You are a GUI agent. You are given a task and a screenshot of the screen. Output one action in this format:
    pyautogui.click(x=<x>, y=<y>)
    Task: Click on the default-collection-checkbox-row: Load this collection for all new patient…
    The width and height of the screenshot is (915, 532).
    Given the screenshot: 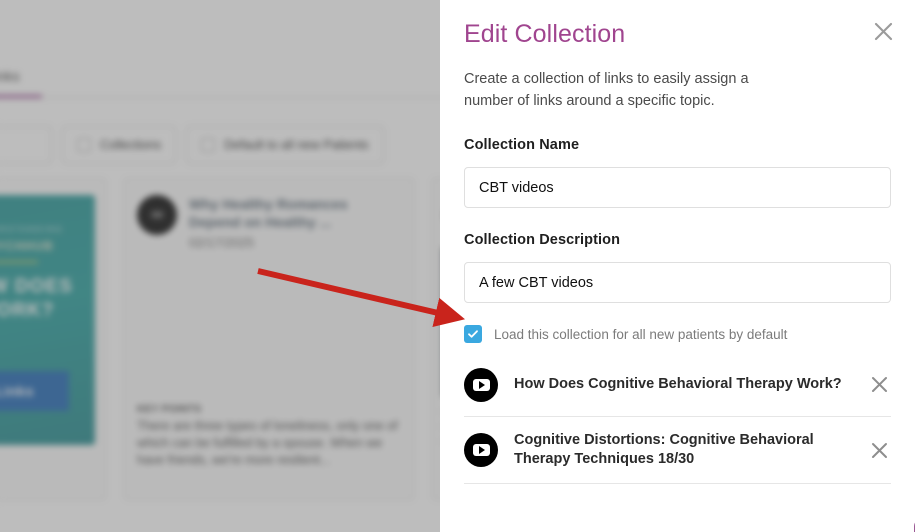 What is the action you would take?
    pyautogui.click(x=625, y=334)
    